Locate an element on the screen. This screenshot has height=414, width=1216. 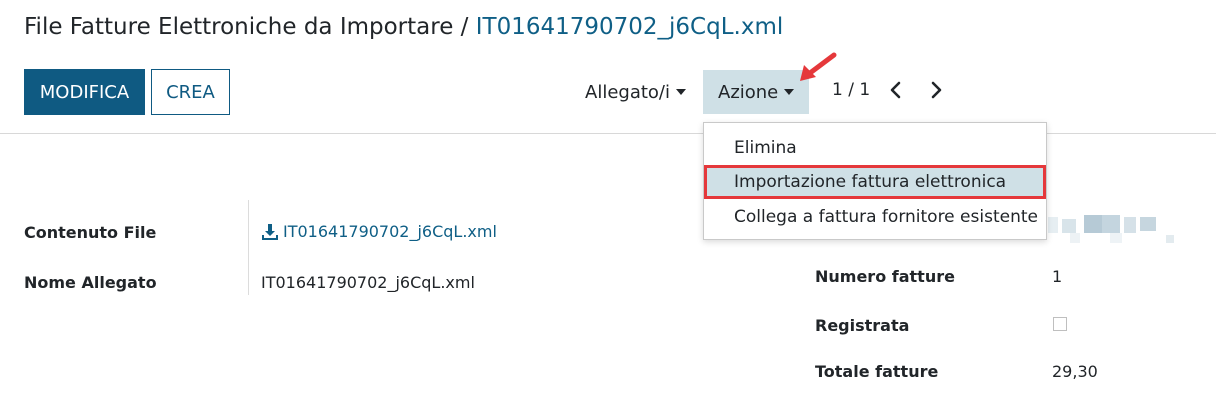
attachments-label: Allegato/i is located at coordinates (627, 92).